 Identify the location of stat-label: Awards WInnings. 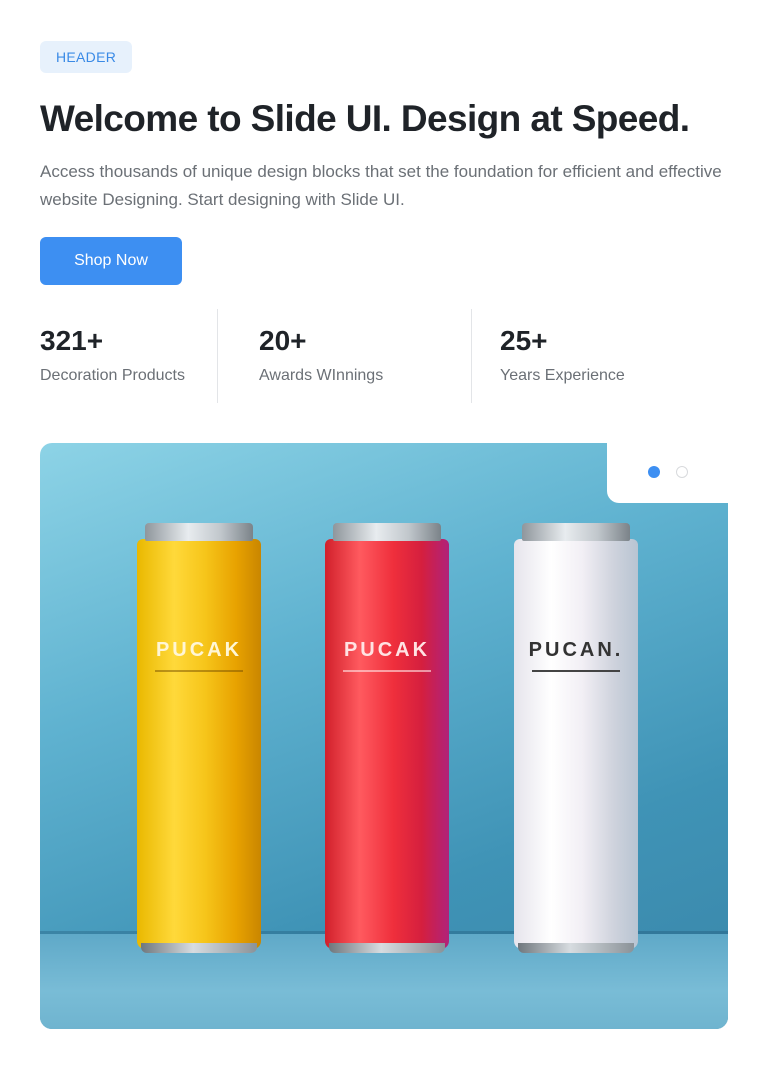
(321, 375).